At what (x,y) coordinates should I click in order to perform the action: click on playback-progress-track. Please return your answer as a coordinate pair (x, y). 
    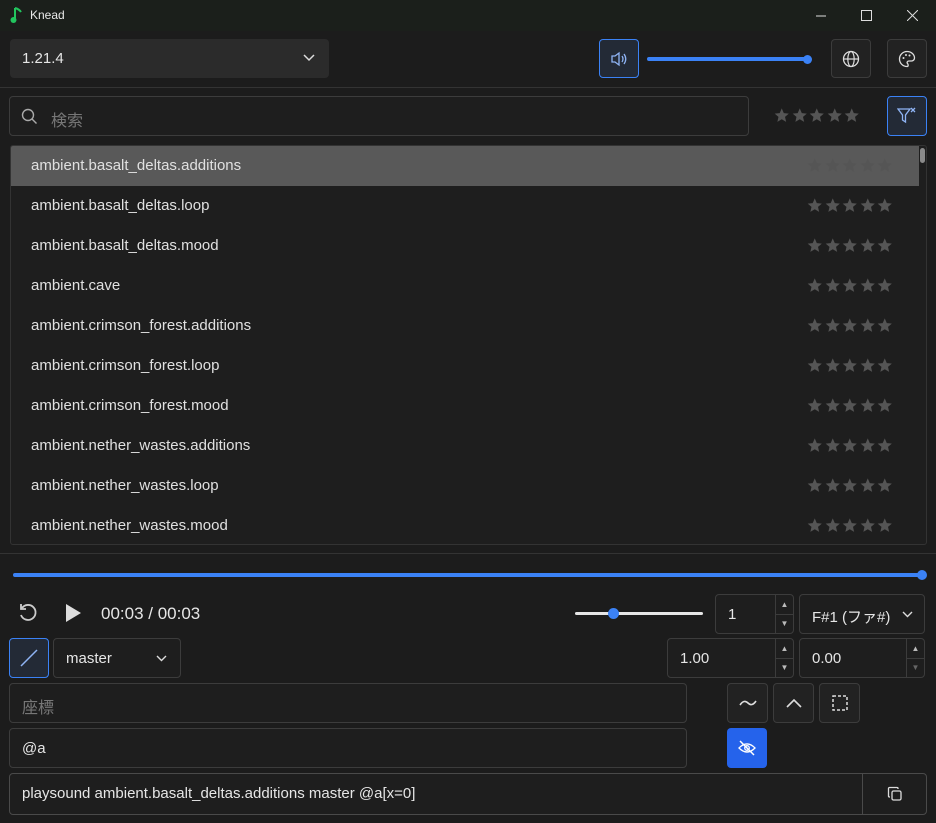
    Looking at the image, I should click on (468, 575).